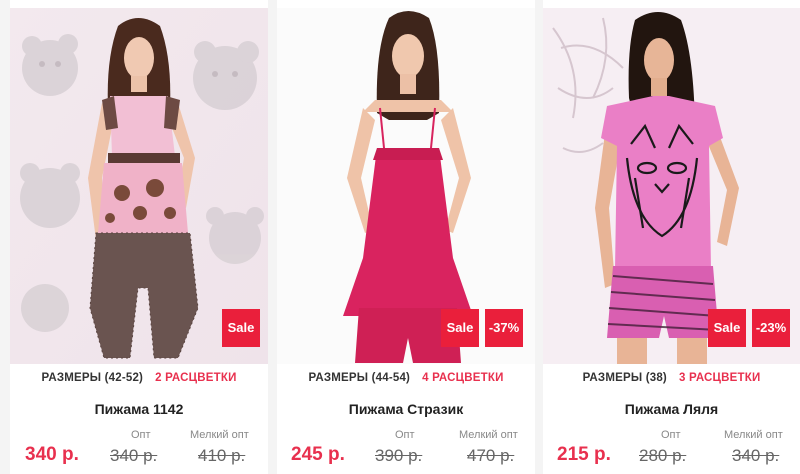 This screenshot has height=474, width=800. I want to click on discount-badge: -23%, so click(771, 328).